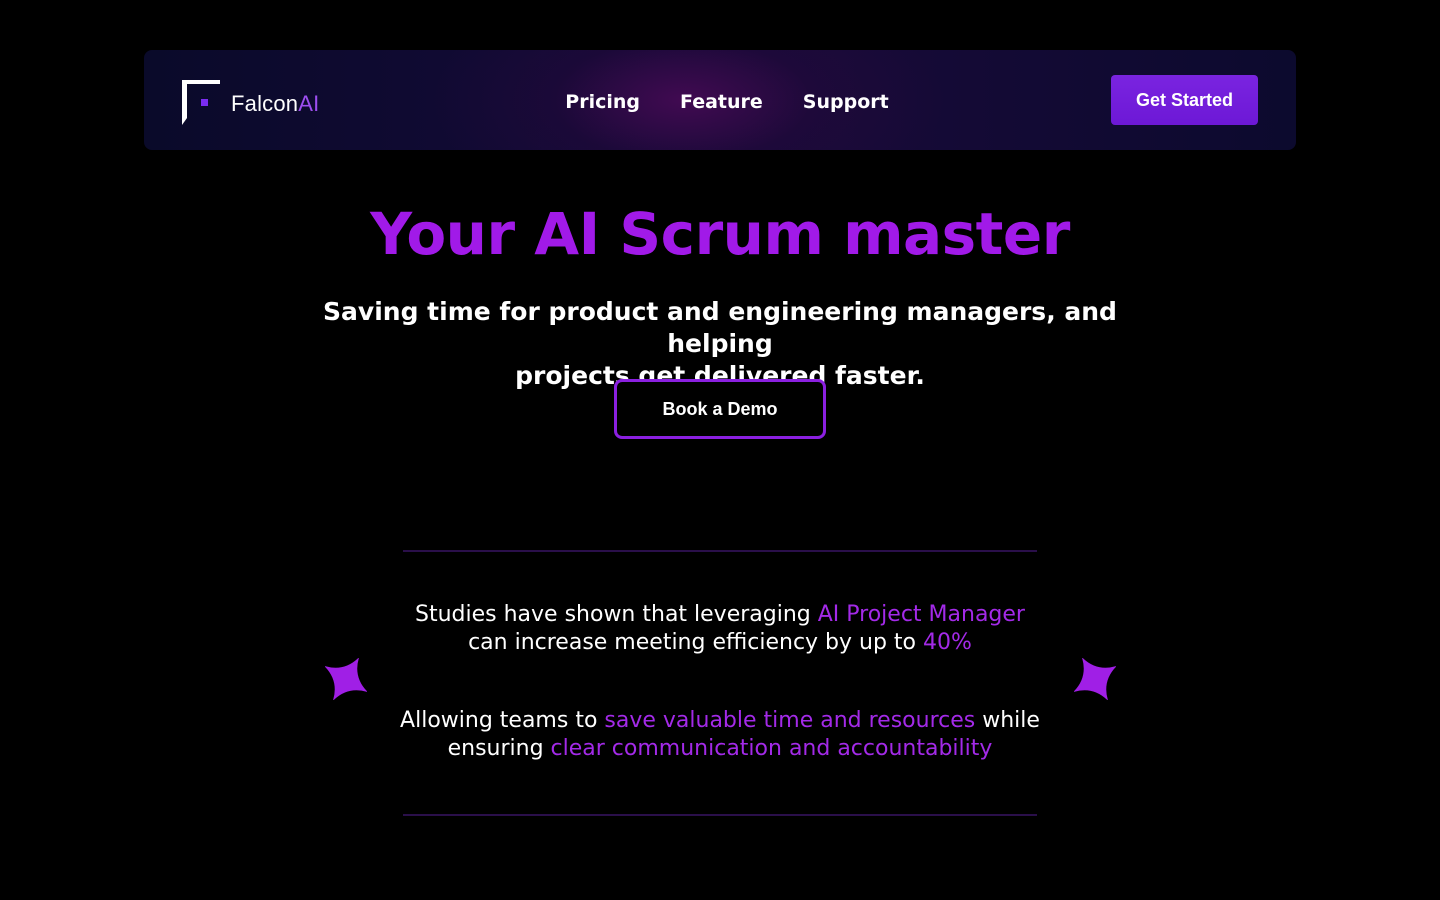 Image resolution: width=1440 pixels, height=900 pixels. I want to click on stat-line1-text: Studies have shown that leveraging, so click(616, 614).